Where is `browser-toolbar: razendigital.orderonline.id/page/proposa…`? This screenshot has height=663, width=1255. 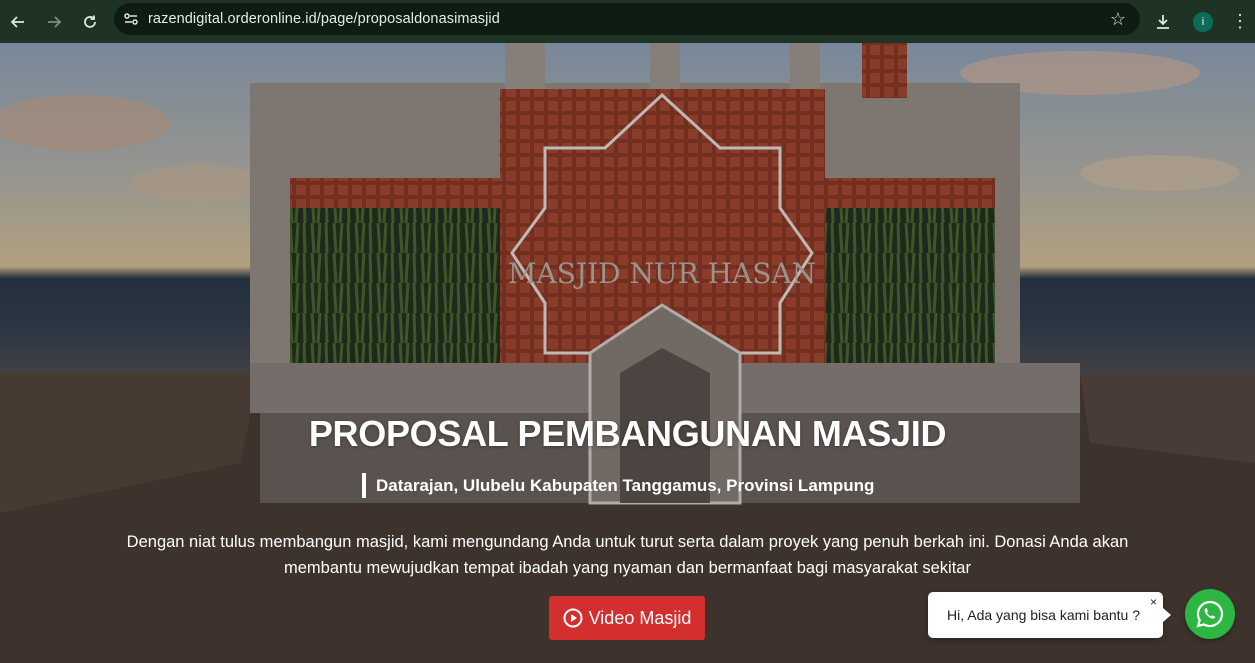
browser-toolbar: razendigital.orderonline.id/page/proposa… is located at coordinates (627, 21).